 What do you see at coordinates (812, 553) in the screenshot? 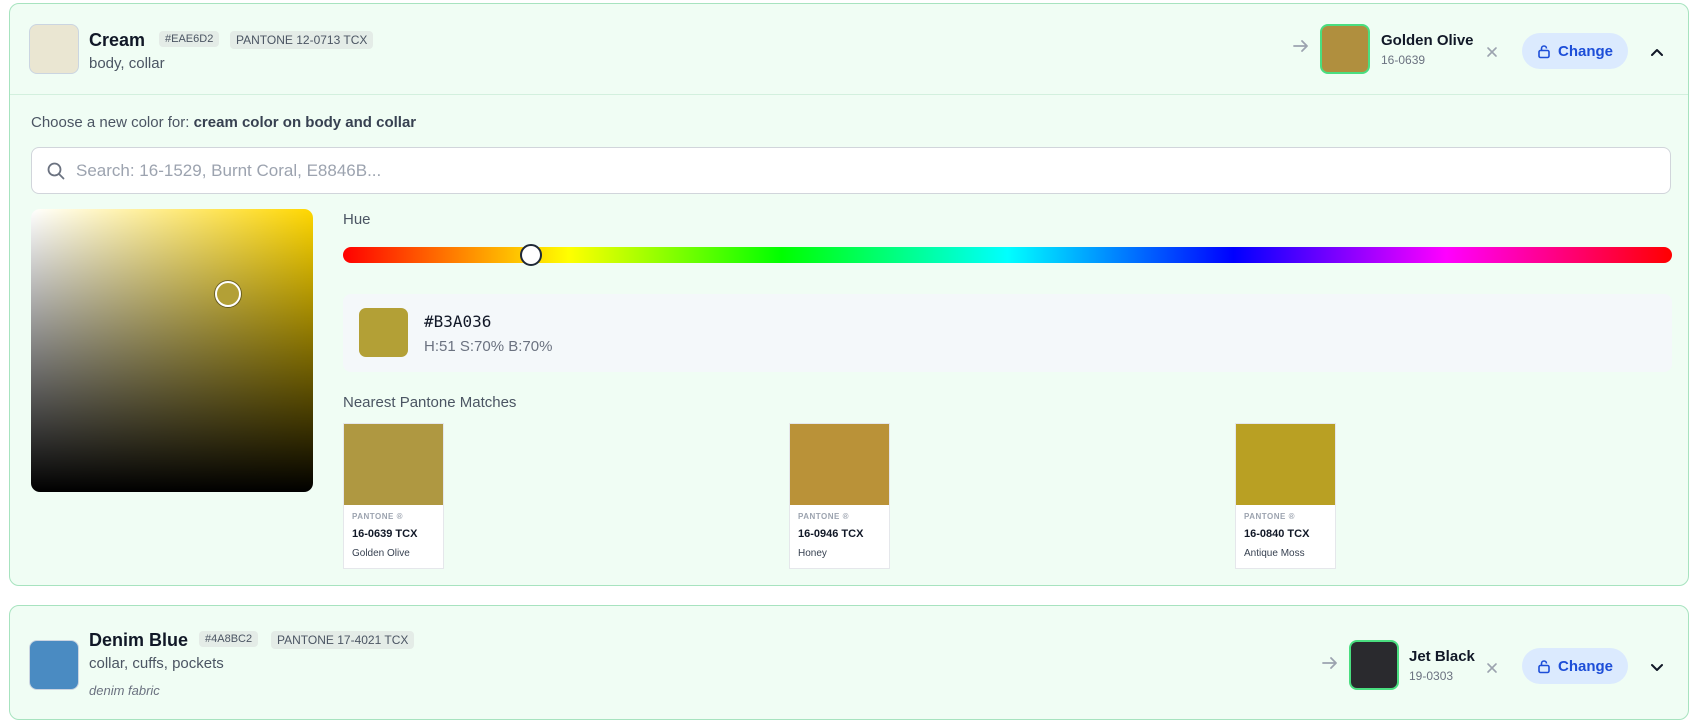
I see `match-name: Honey` at bounding box center [812, 553].